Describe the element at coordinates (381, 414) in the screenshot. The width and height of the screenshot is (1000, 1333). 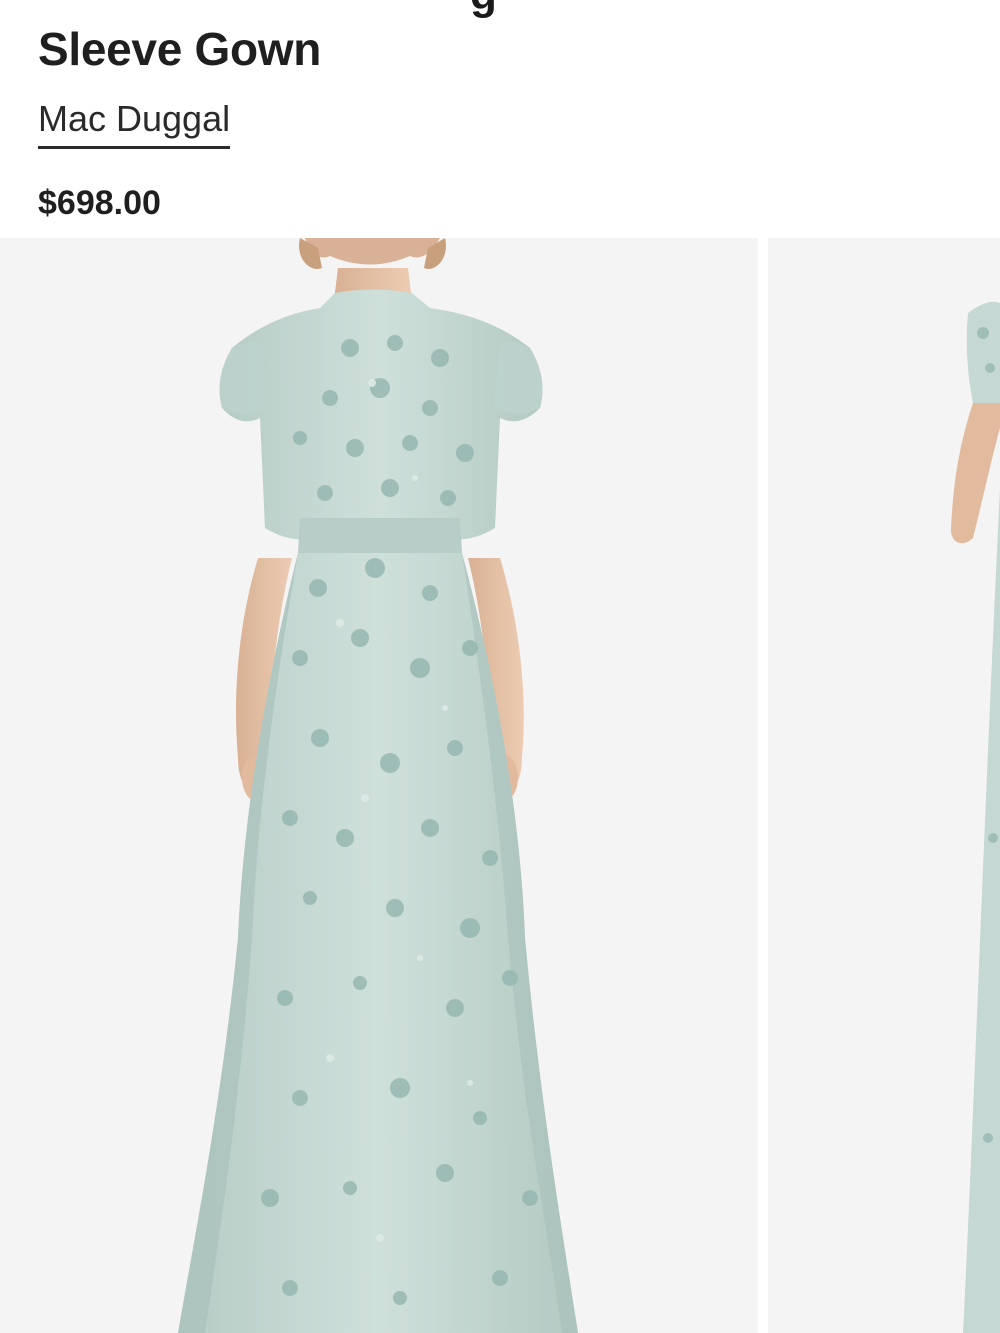
I see `gown-bodice` at that location.